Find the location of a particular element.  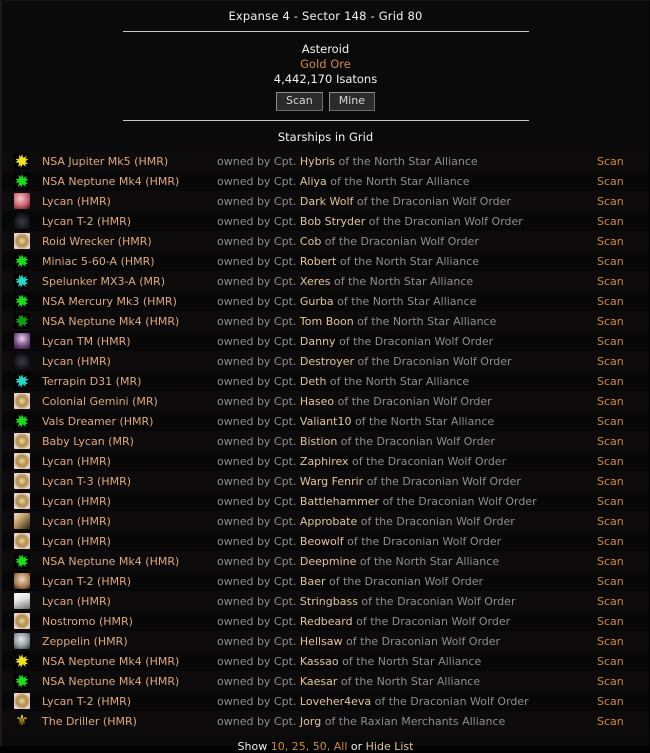

captain-name-link: Beowolf is located at coordinates (322, 541).